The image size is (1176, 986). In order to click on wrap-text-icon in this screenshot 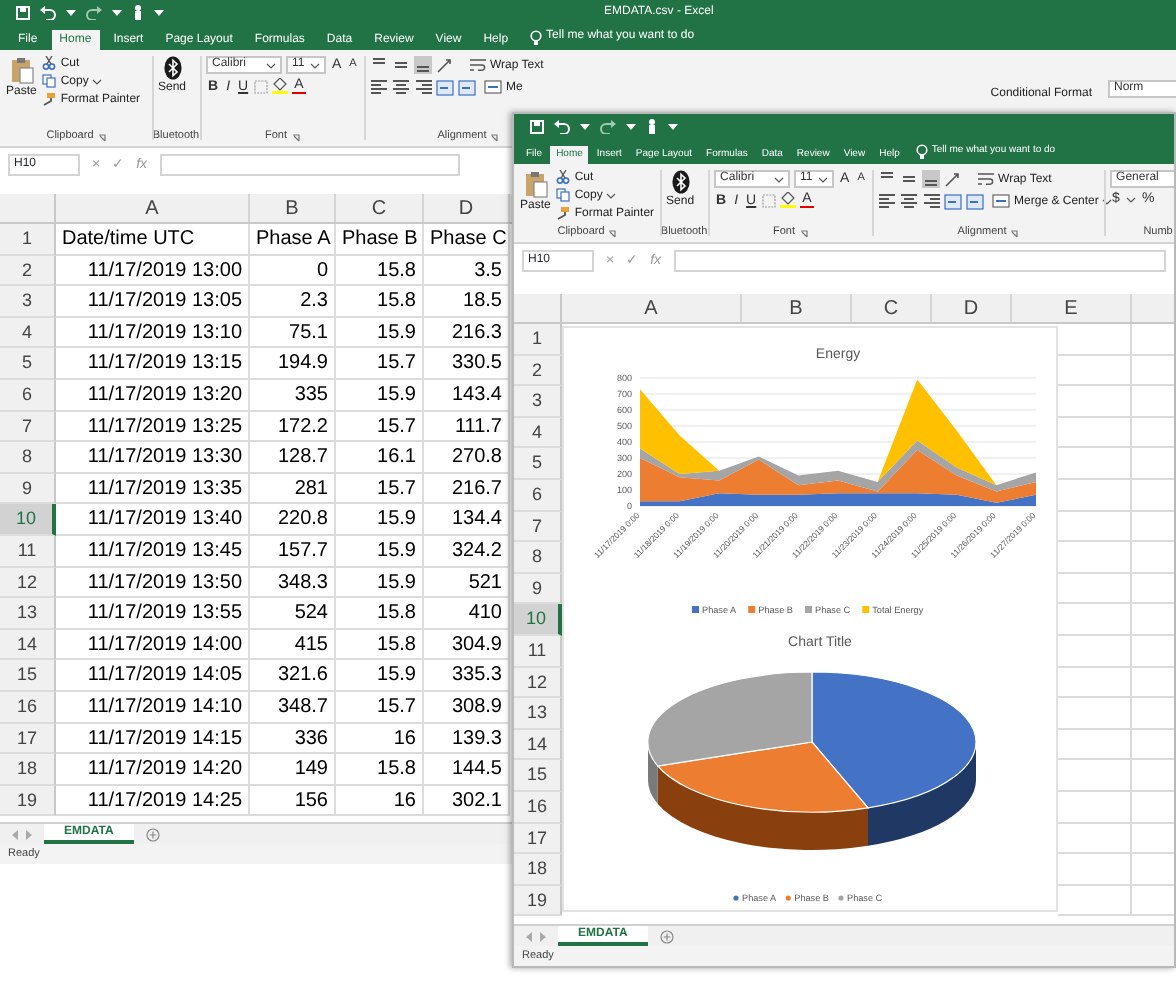, I will do `click(478, 65)`.